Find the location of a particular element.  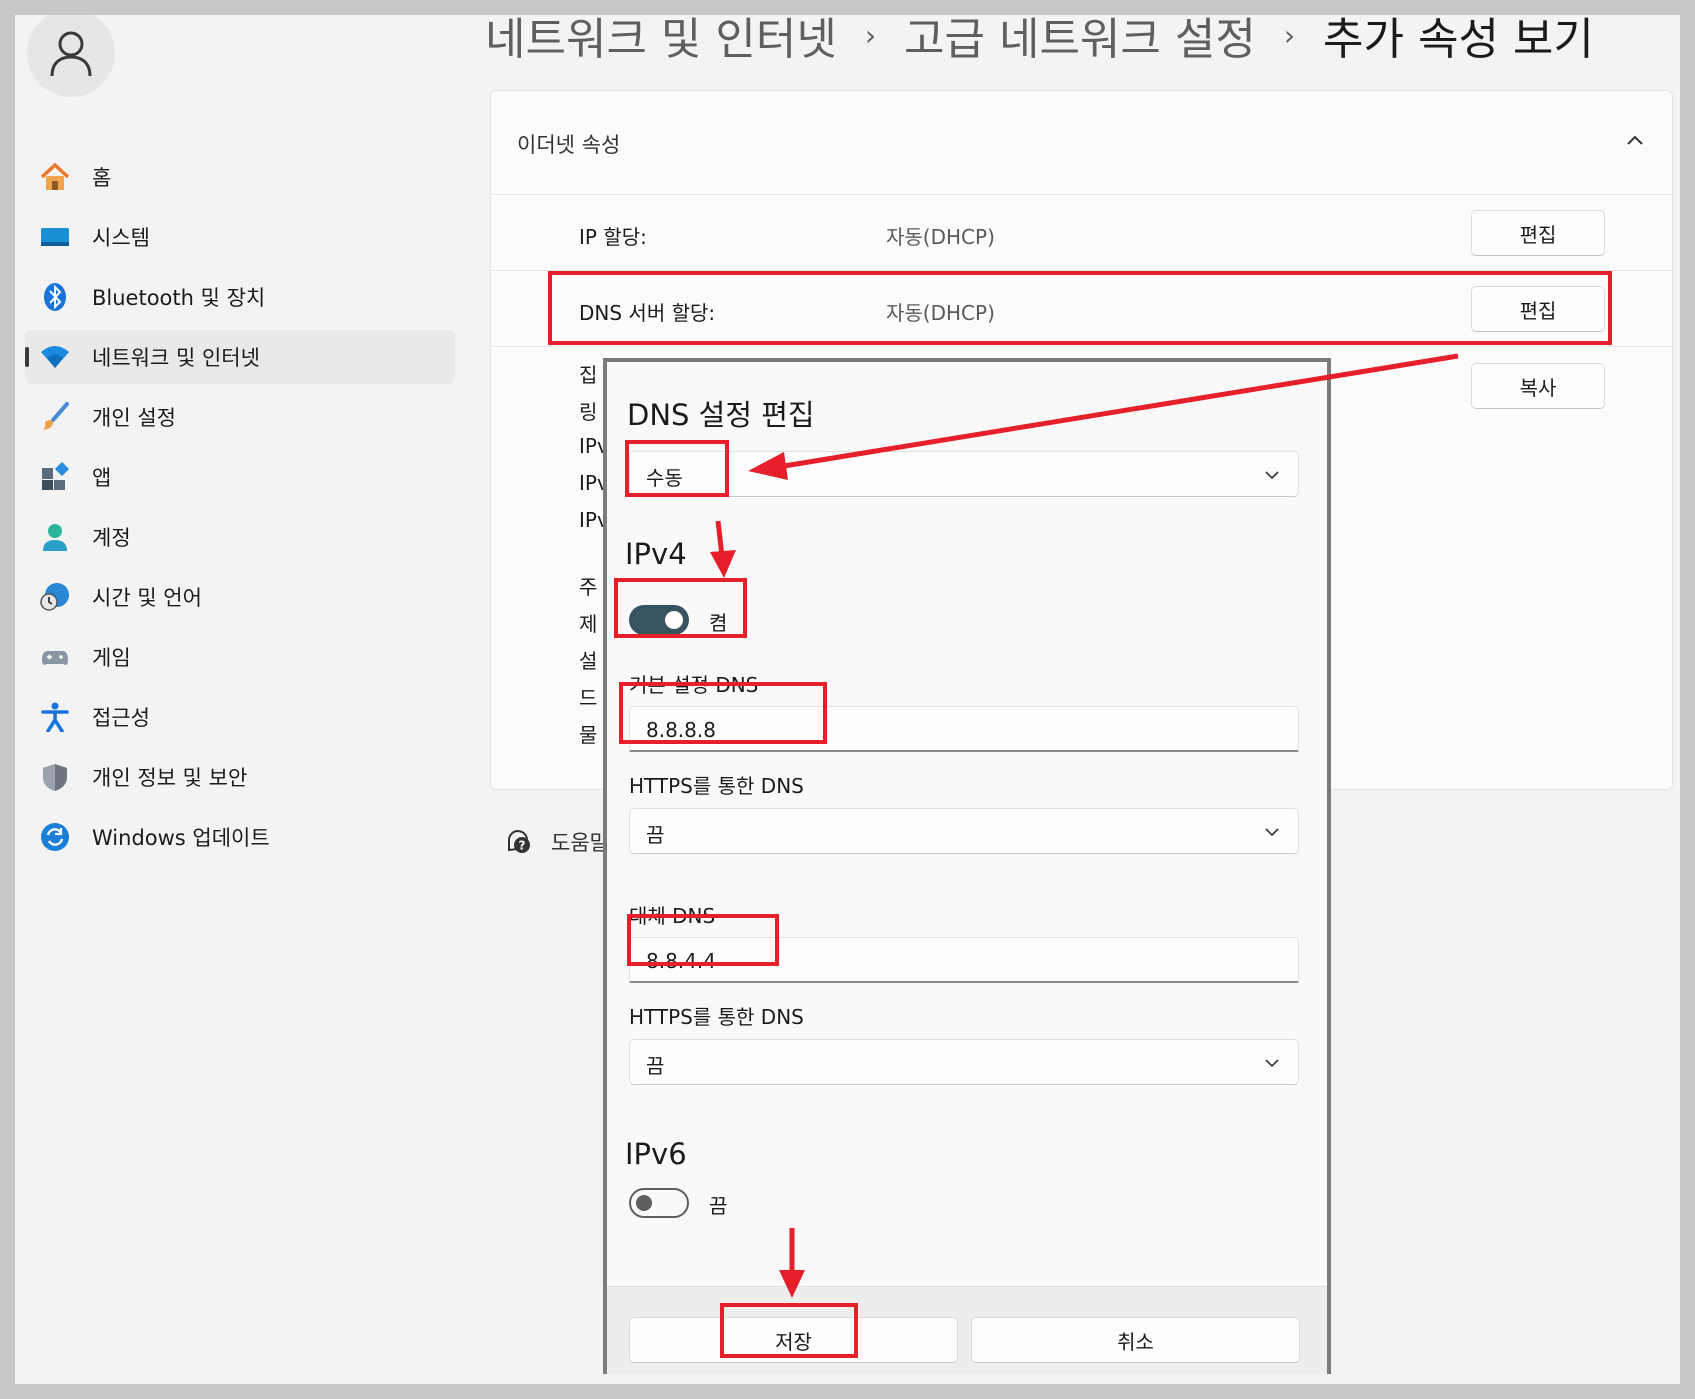

wifi-icon is located at coordinates (55, 357).